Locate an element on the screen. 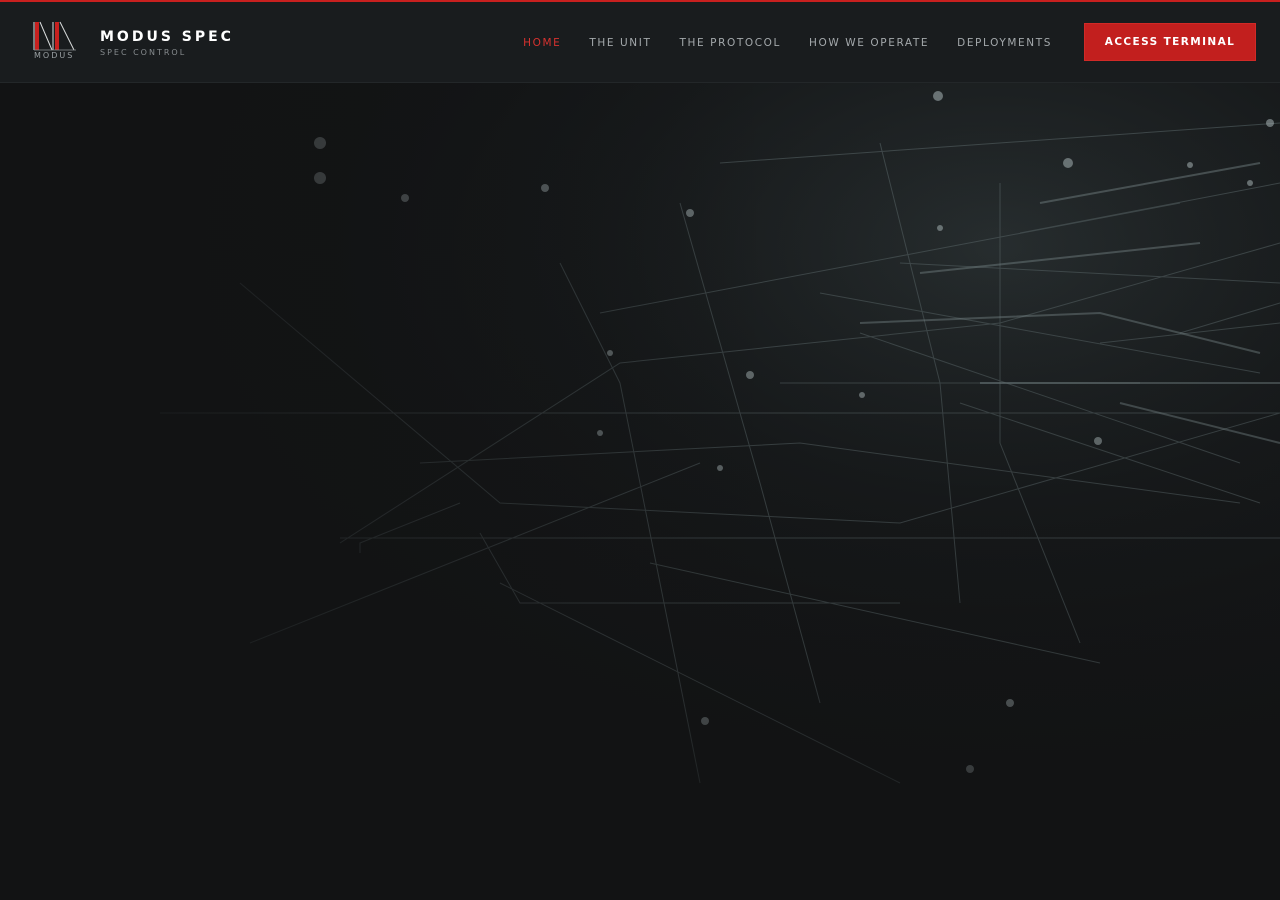  modus-logo-icon: MODUS is located at coordinates (56, 41).